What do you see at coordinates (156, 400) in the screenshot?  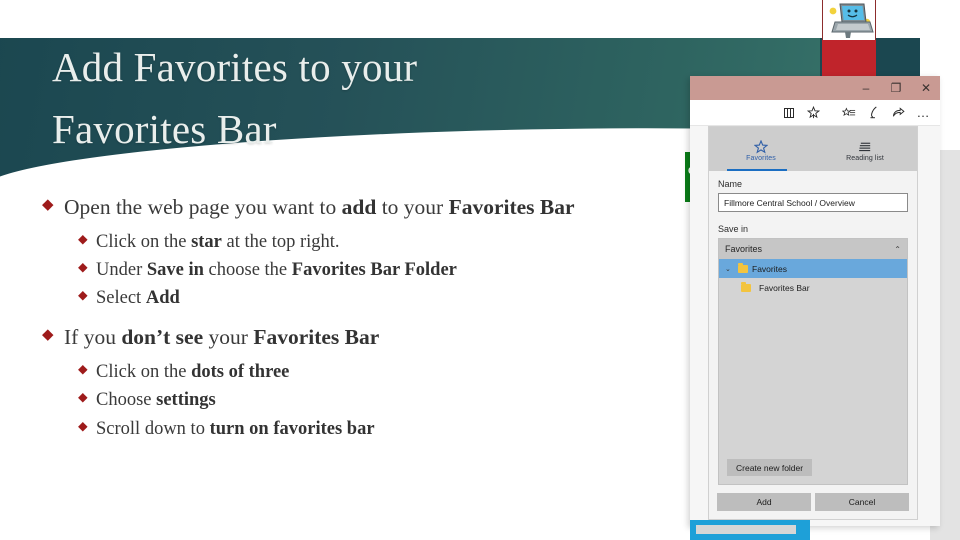 I see `bullet-level2-text: Choose settings` at bounding box center [156, 400].